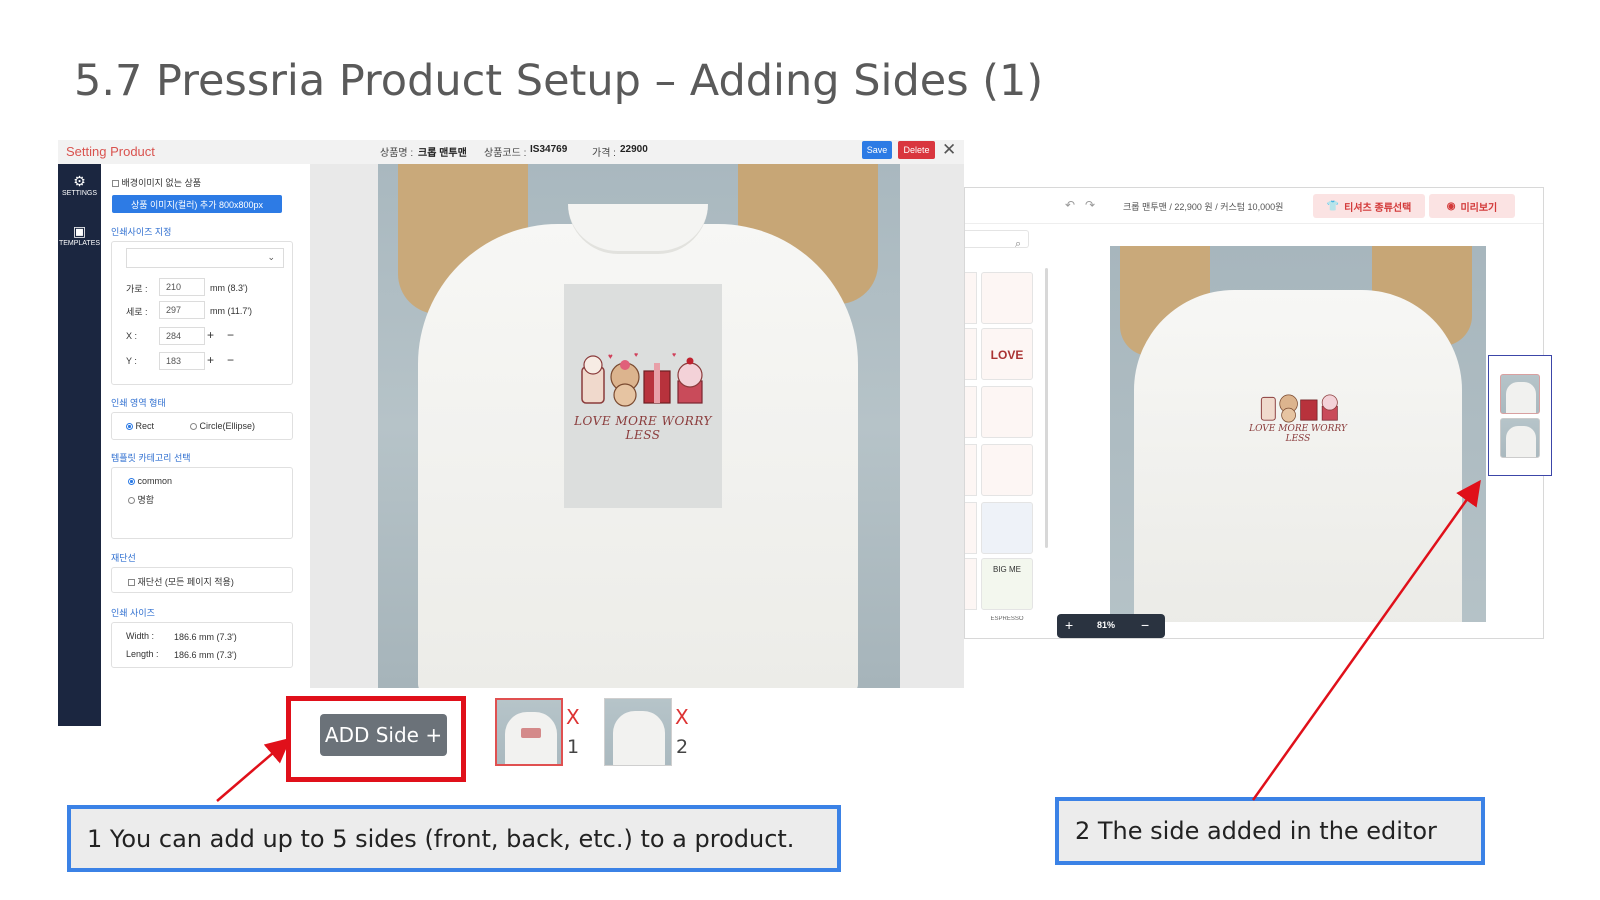 The height and width of the screenshot is (900, 1600). I want to click on mini-sweater, so click(1521, 441).